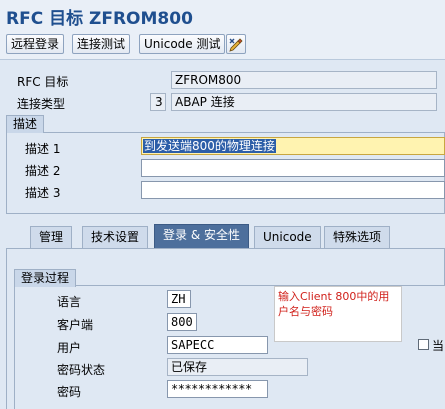  Describe the element at coordinates (293, 168) in the screenshot. I see `desc2-input` at that location.